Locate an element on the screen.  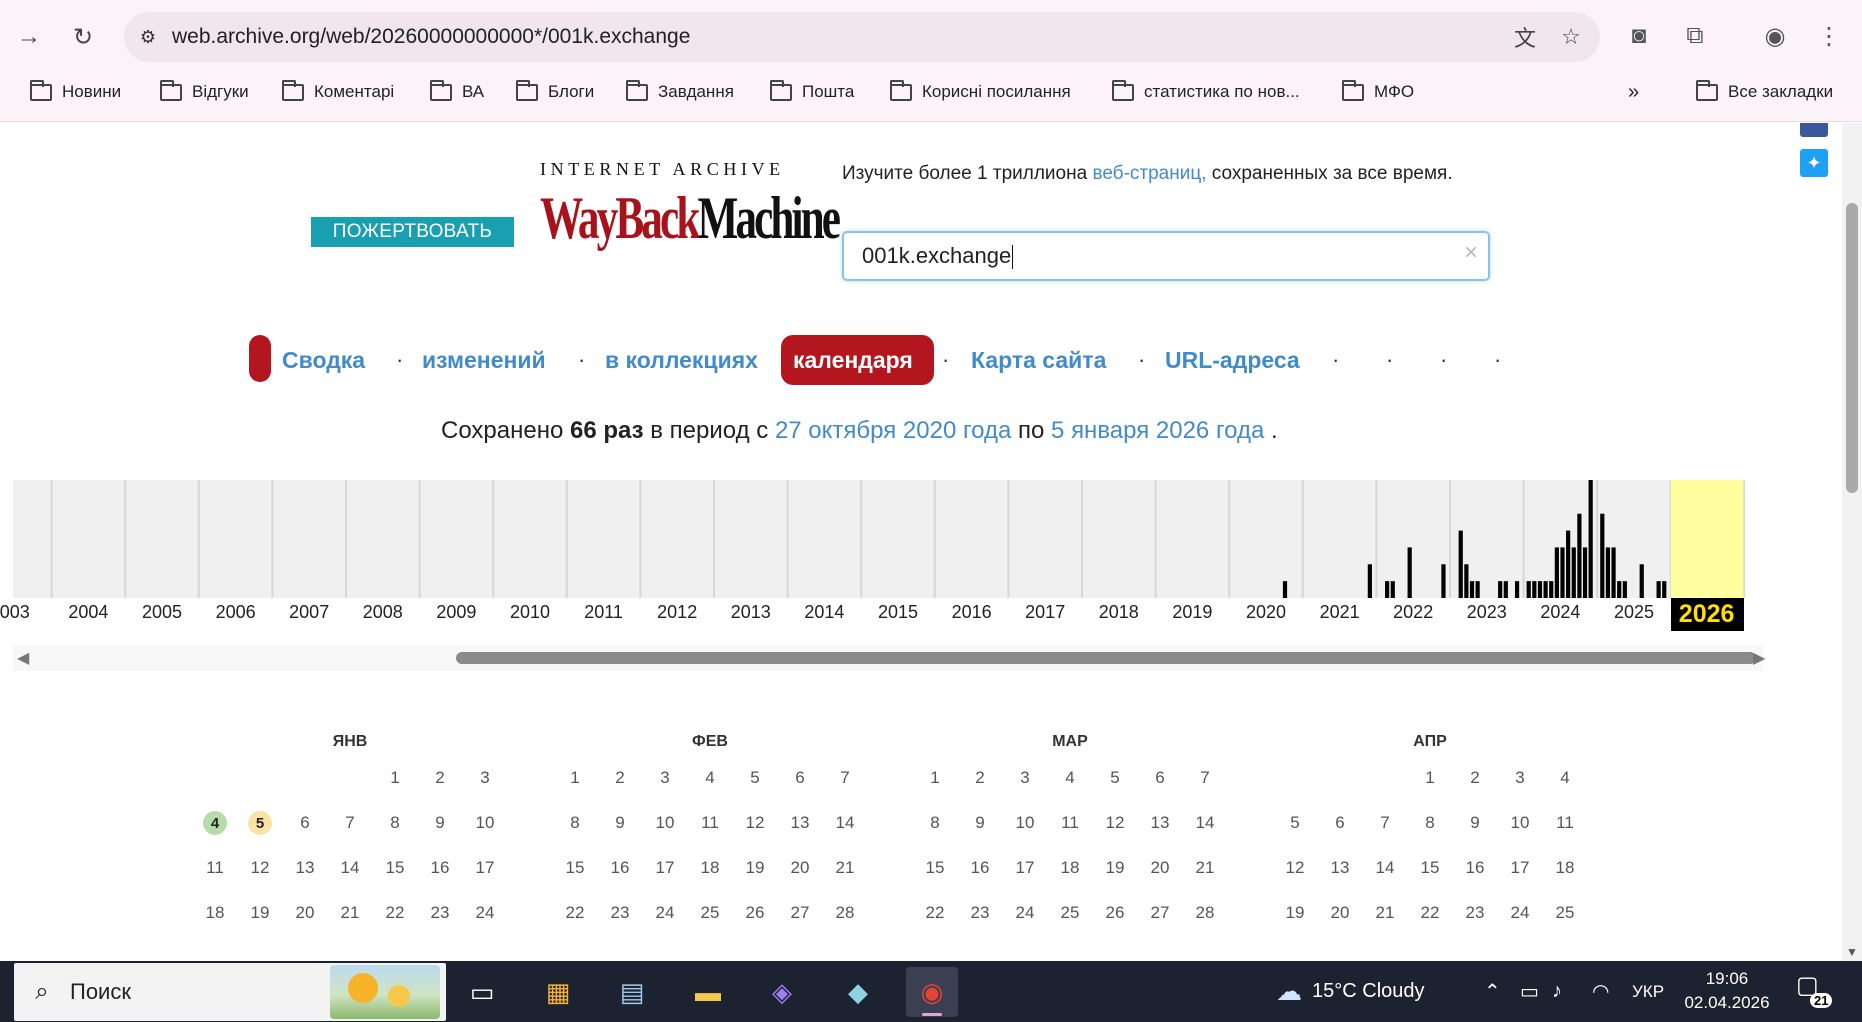
url-search-input: 001k.exchange × is located at coordinates (1166, 256).